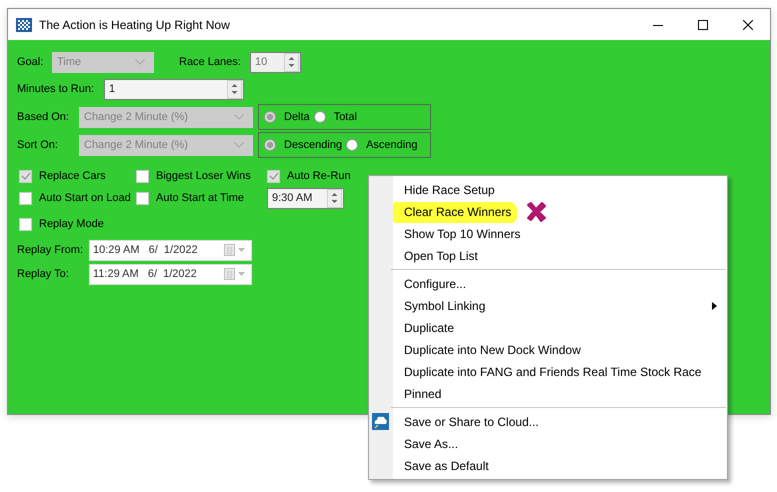 Image resolution: width=777 pixels, height=492 pixels. I want to click on field-label: Race Lanes:, so click(210, 62).